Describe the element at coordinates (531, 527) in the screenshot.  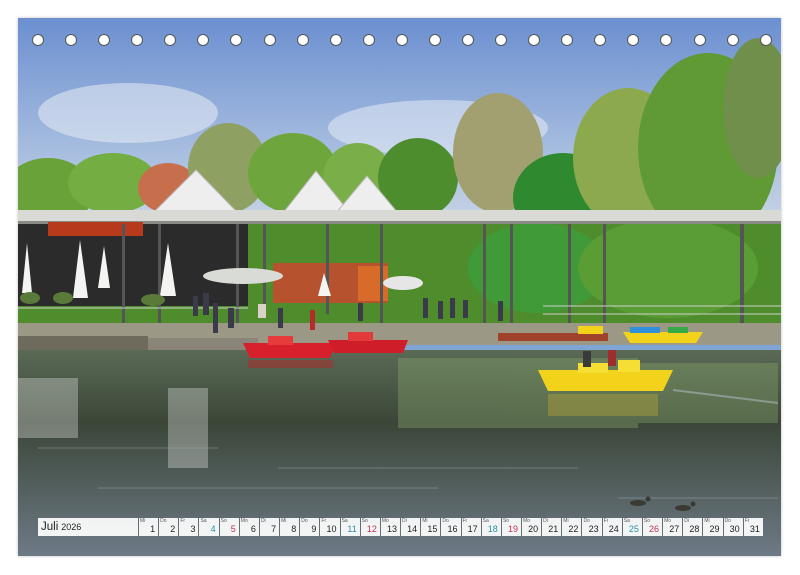
I see `calendar-day: Mo 20` at that location.